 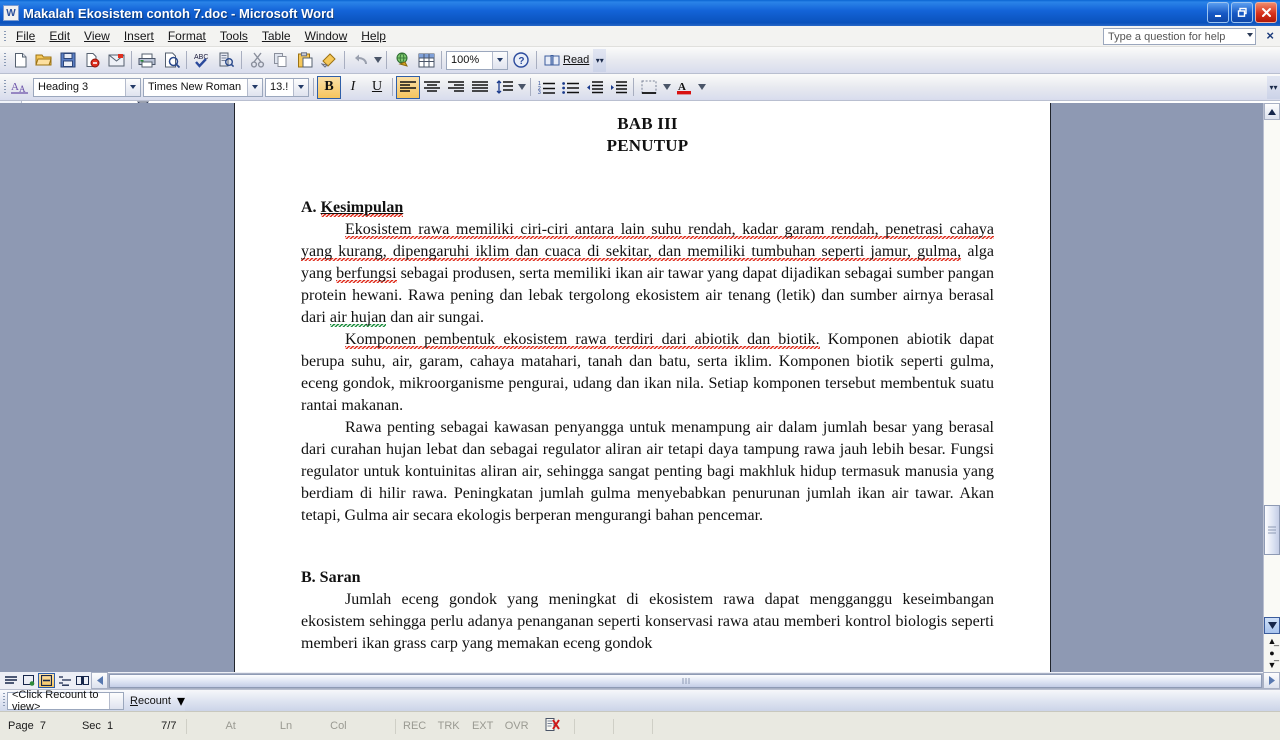 What do you see at coordinates (504, 87) in the screenshot?
I see `line-spacing-icon` at bounding box center [504, 87].